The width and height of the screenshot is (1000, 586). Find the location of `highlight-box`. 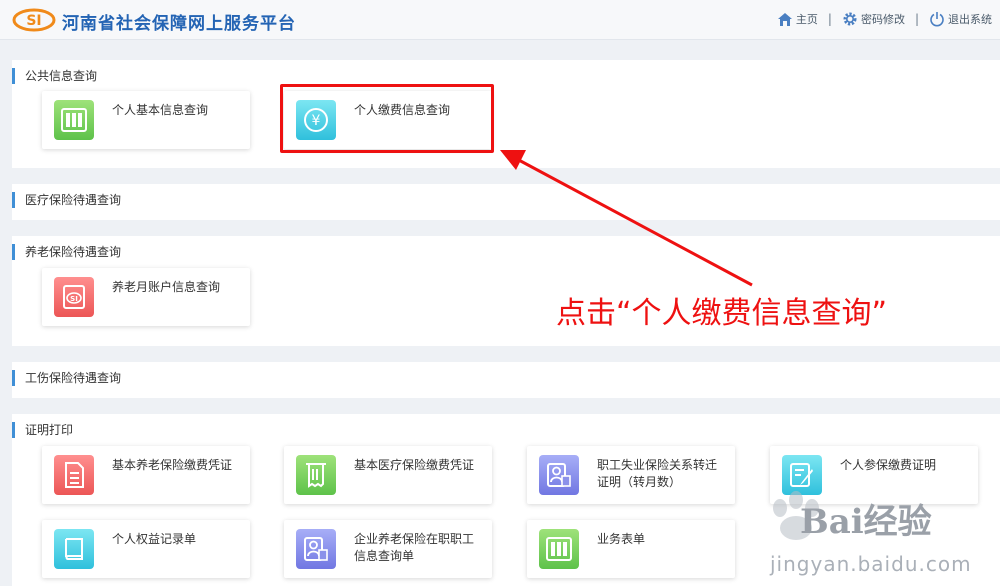

highlight-box is located at coordinates (387, 118).